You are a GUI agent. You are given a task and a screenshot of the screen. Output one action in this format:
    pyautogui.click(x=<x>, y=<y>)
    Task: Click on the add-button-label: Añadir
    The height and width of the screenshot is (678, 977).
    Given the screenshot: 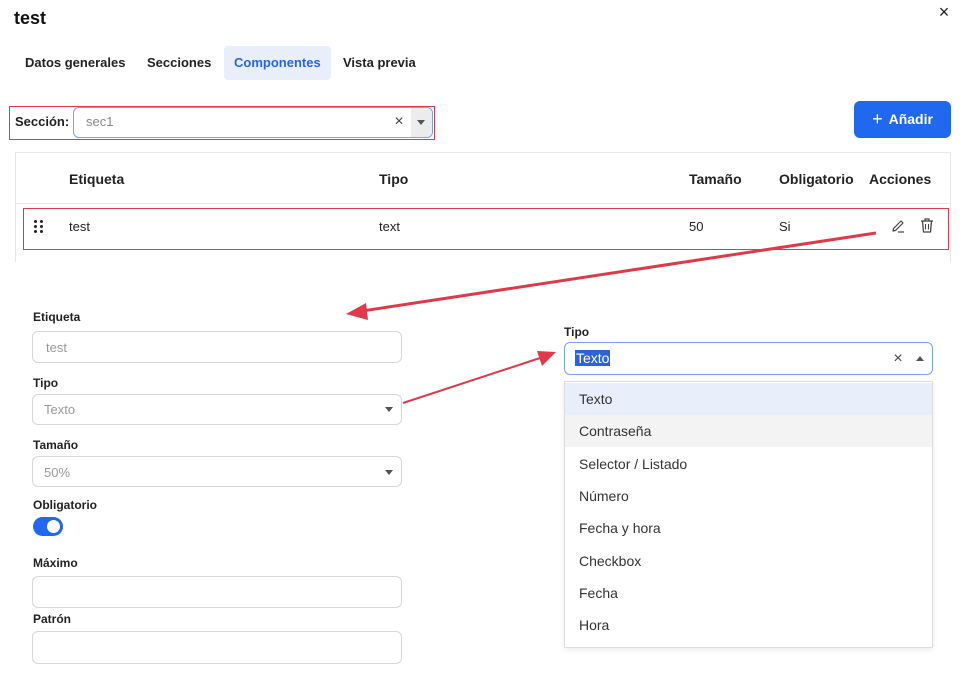 What is the action you would take?
    pyautogui.click(x=910, y=119)
    